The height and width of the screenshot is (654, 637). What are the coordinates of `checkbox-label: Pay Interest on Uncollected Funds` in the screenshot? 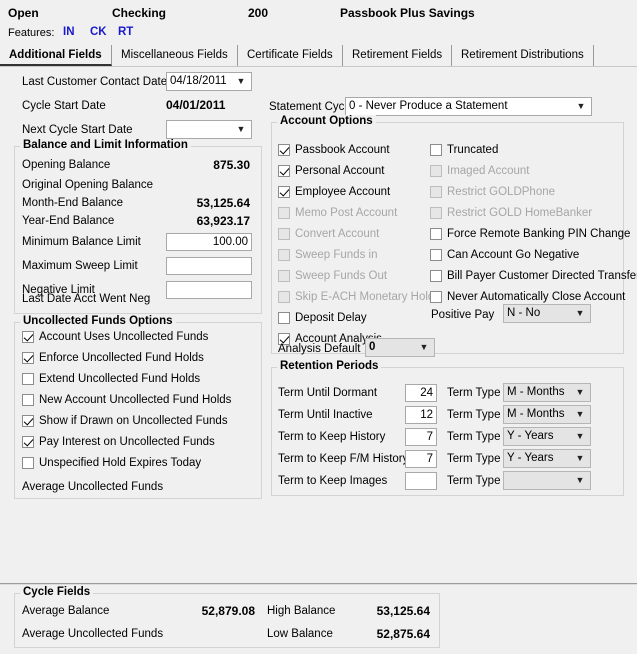 It's located at (127, 442).